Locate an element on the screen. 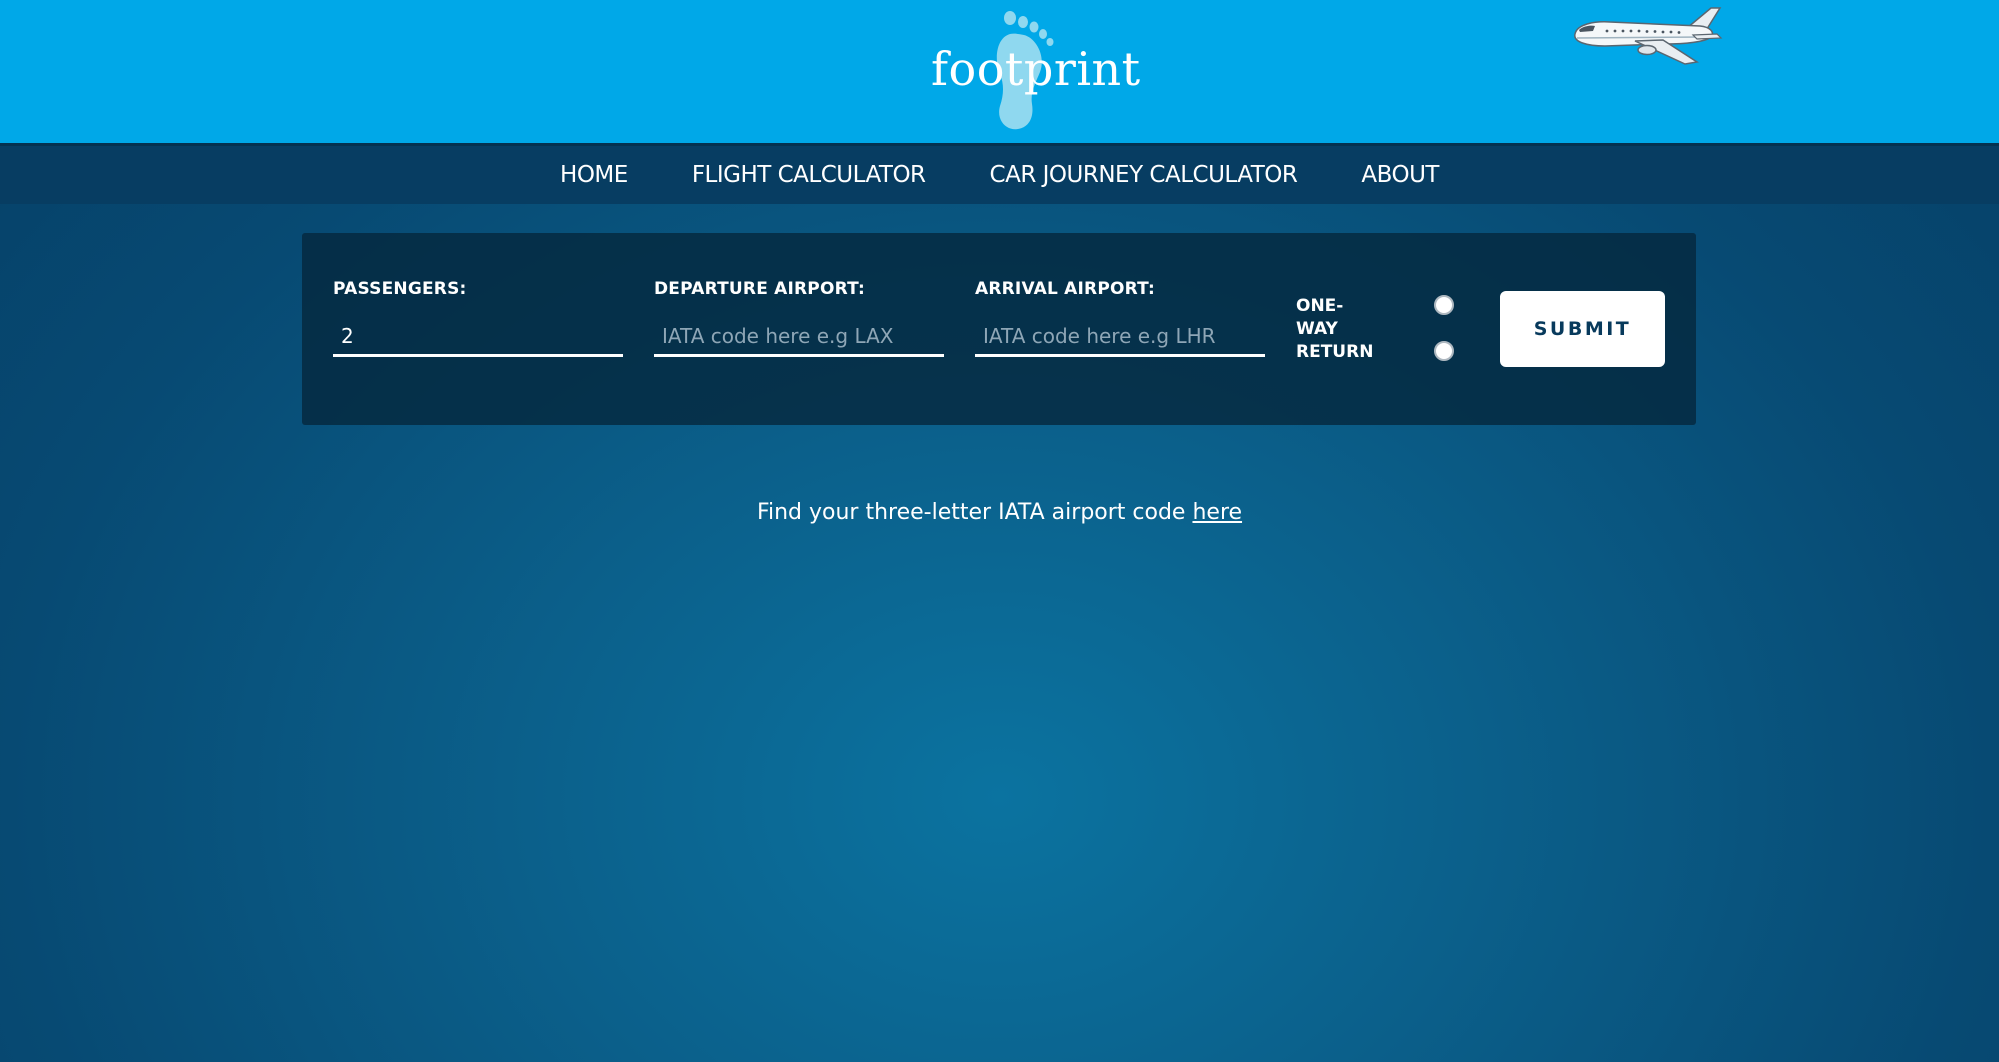  nav-item-home: HOME is located at coordinates (594, 175).